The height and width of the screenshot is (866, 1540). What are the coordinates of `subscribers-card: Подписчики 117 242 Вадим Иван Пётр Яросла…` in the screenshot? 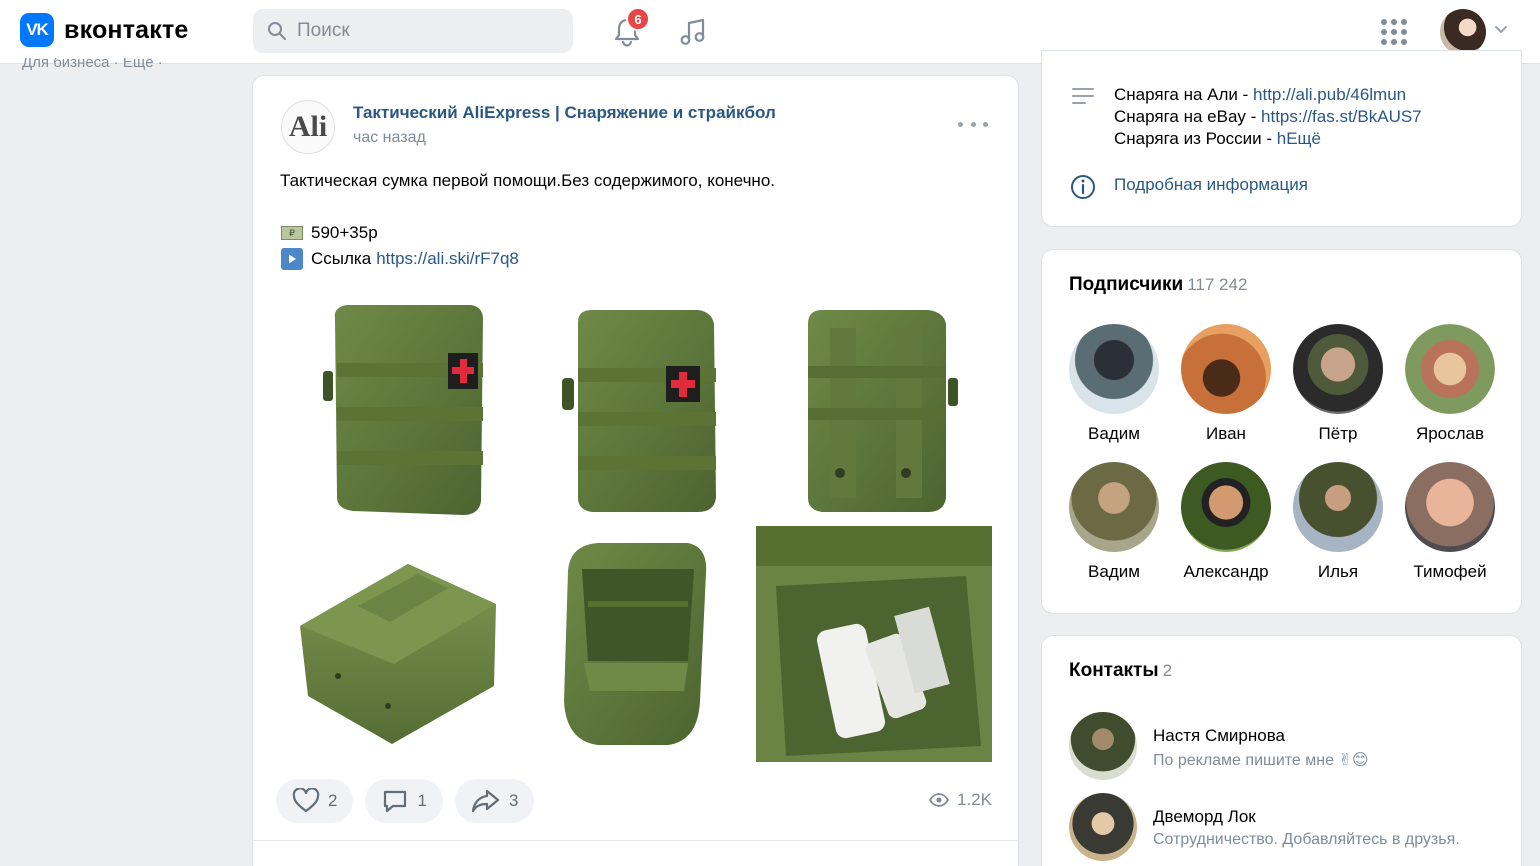 It's located at (1281, 431).